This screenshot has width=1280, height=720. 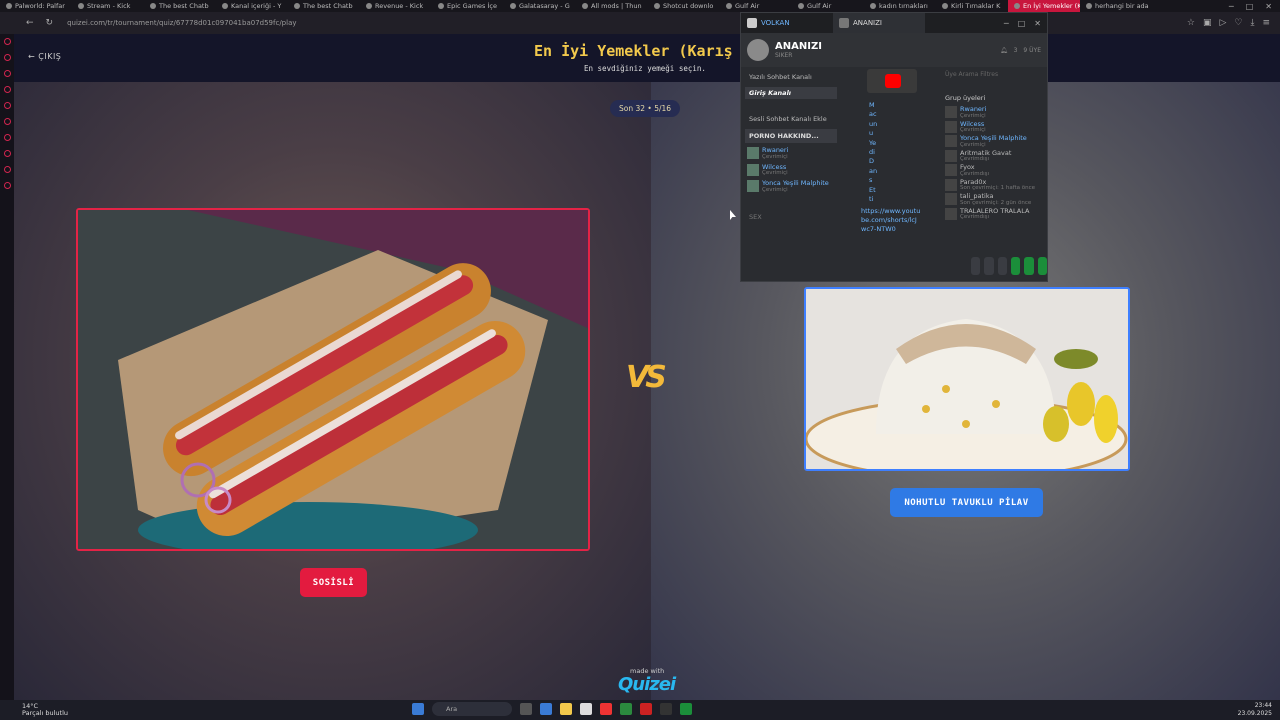 What do you see at coordinates (34, 710) in the screenshot?
I see `weather-widget: 14°C Parçalı bulutlu` at bounding box center [34, 710].